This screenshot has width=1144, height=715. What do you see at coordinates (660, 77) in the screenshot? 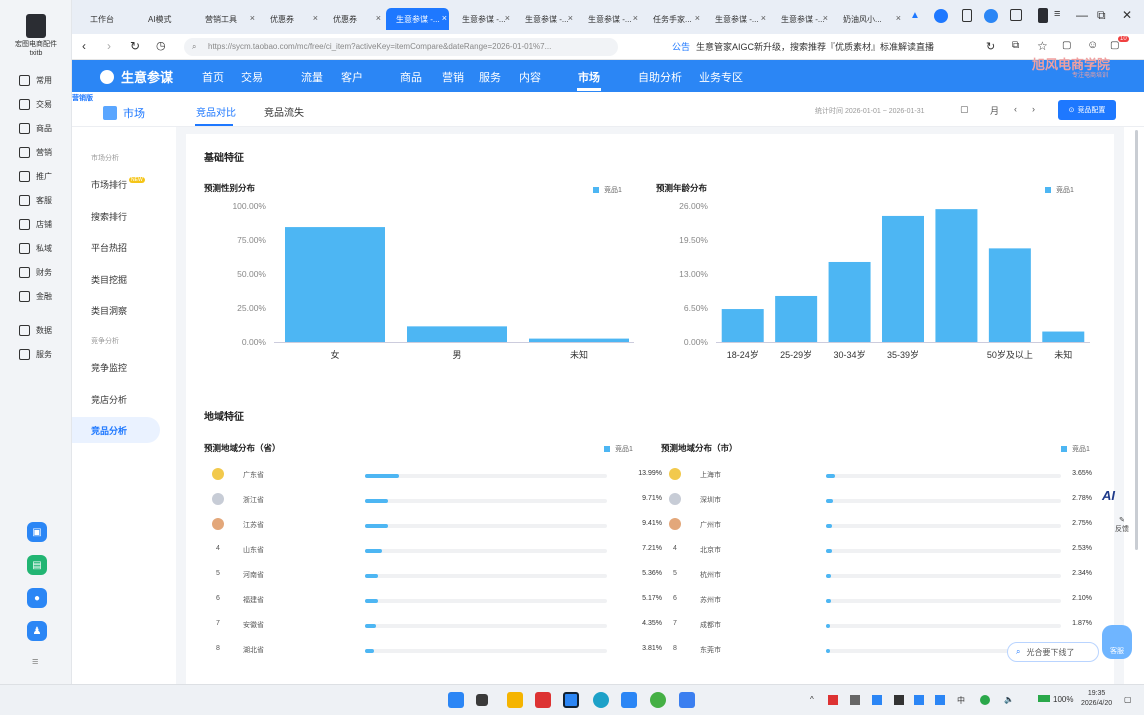
I see `top-nav-item: 自助分析` at bounding box center [660, 77].